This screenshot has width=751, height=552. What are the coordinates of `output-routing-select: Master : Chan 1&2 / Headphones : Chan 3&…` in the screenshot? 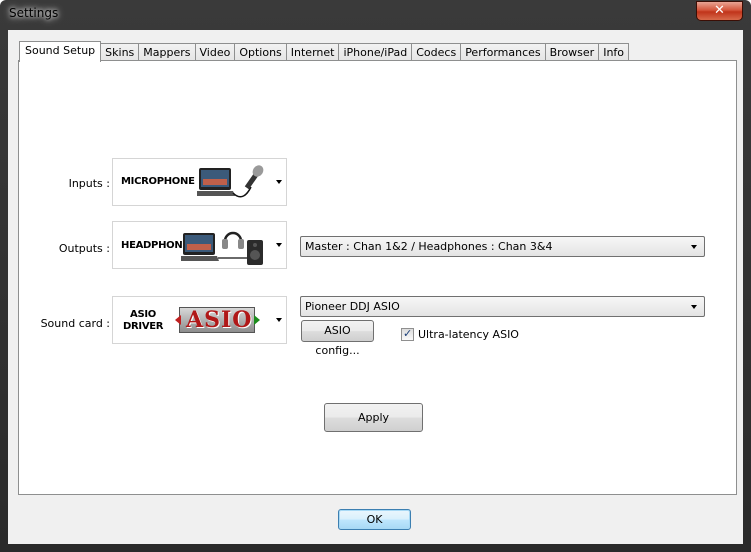 It's located at (502, 246).